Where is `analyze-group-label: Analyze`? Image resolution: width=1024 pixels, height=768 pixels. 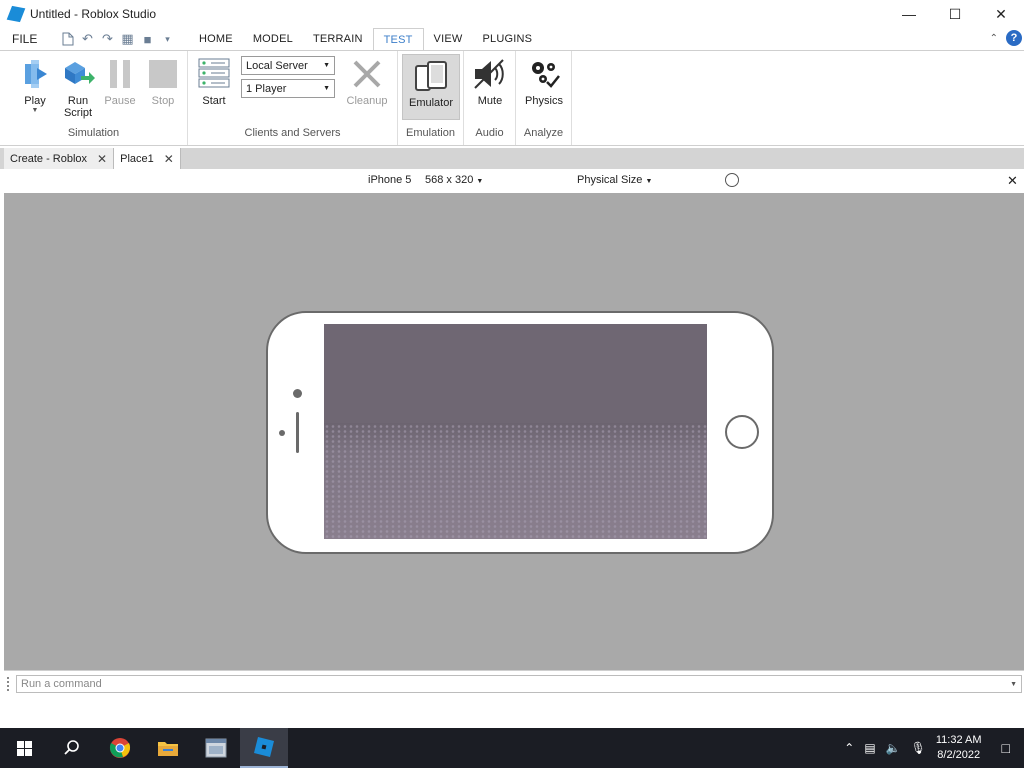 analyze-group-label: Analyze is located at coordinates (543, 133).